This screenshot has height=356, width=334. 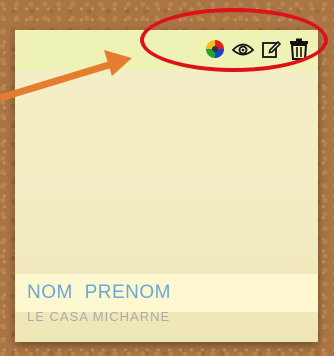 What do you see at coordinates (234, 40) in the screenshot?
I see `toolbar-highlight-oval` at bounding box center [234, 40].